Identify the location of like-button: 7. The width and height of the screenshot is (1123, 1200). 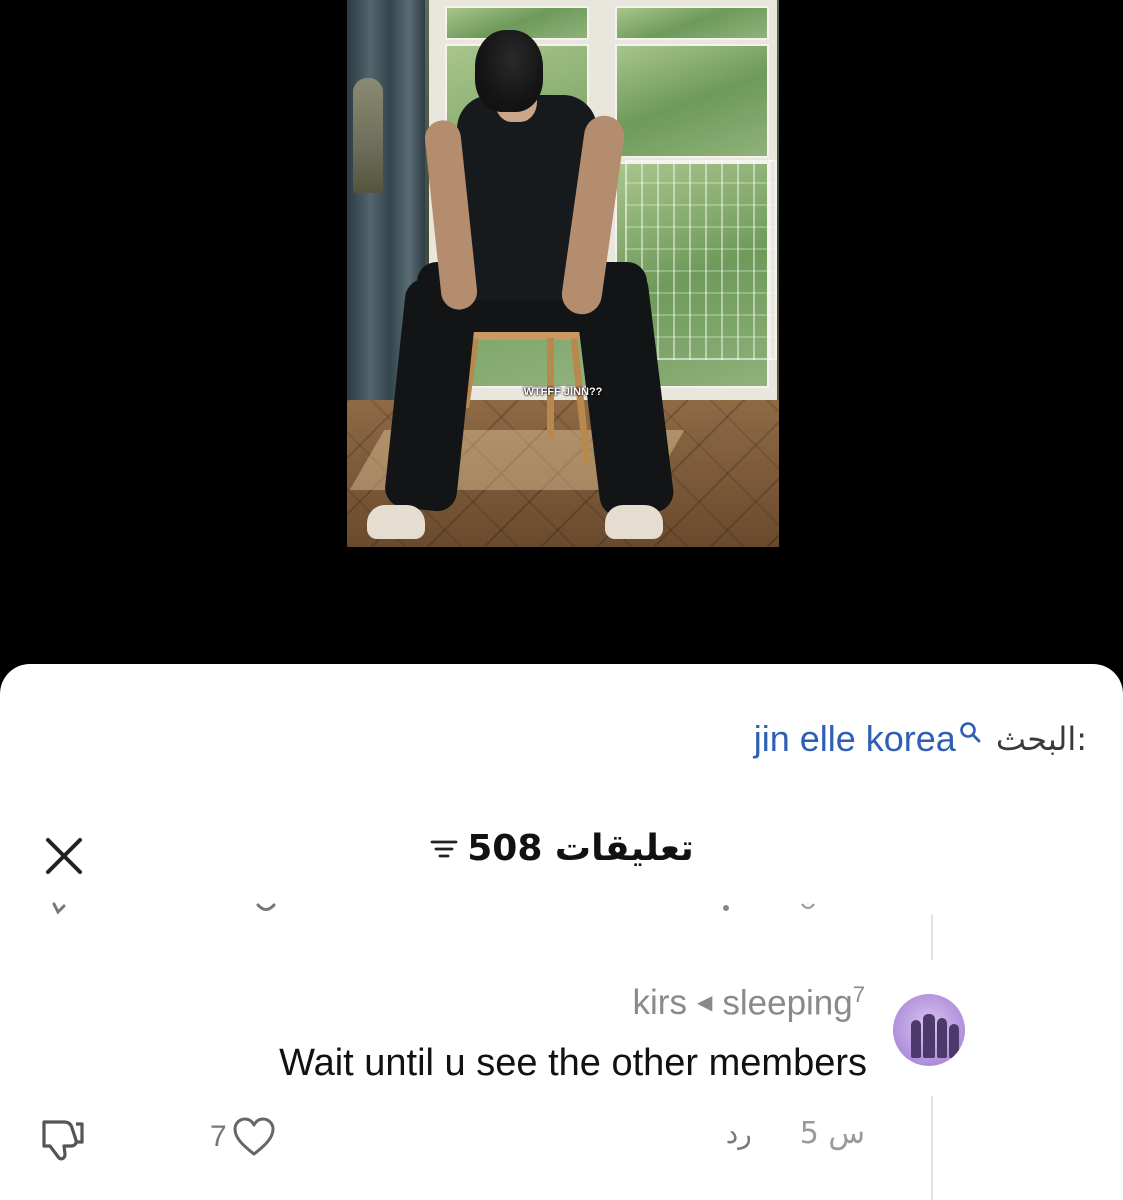
(243, 1137).